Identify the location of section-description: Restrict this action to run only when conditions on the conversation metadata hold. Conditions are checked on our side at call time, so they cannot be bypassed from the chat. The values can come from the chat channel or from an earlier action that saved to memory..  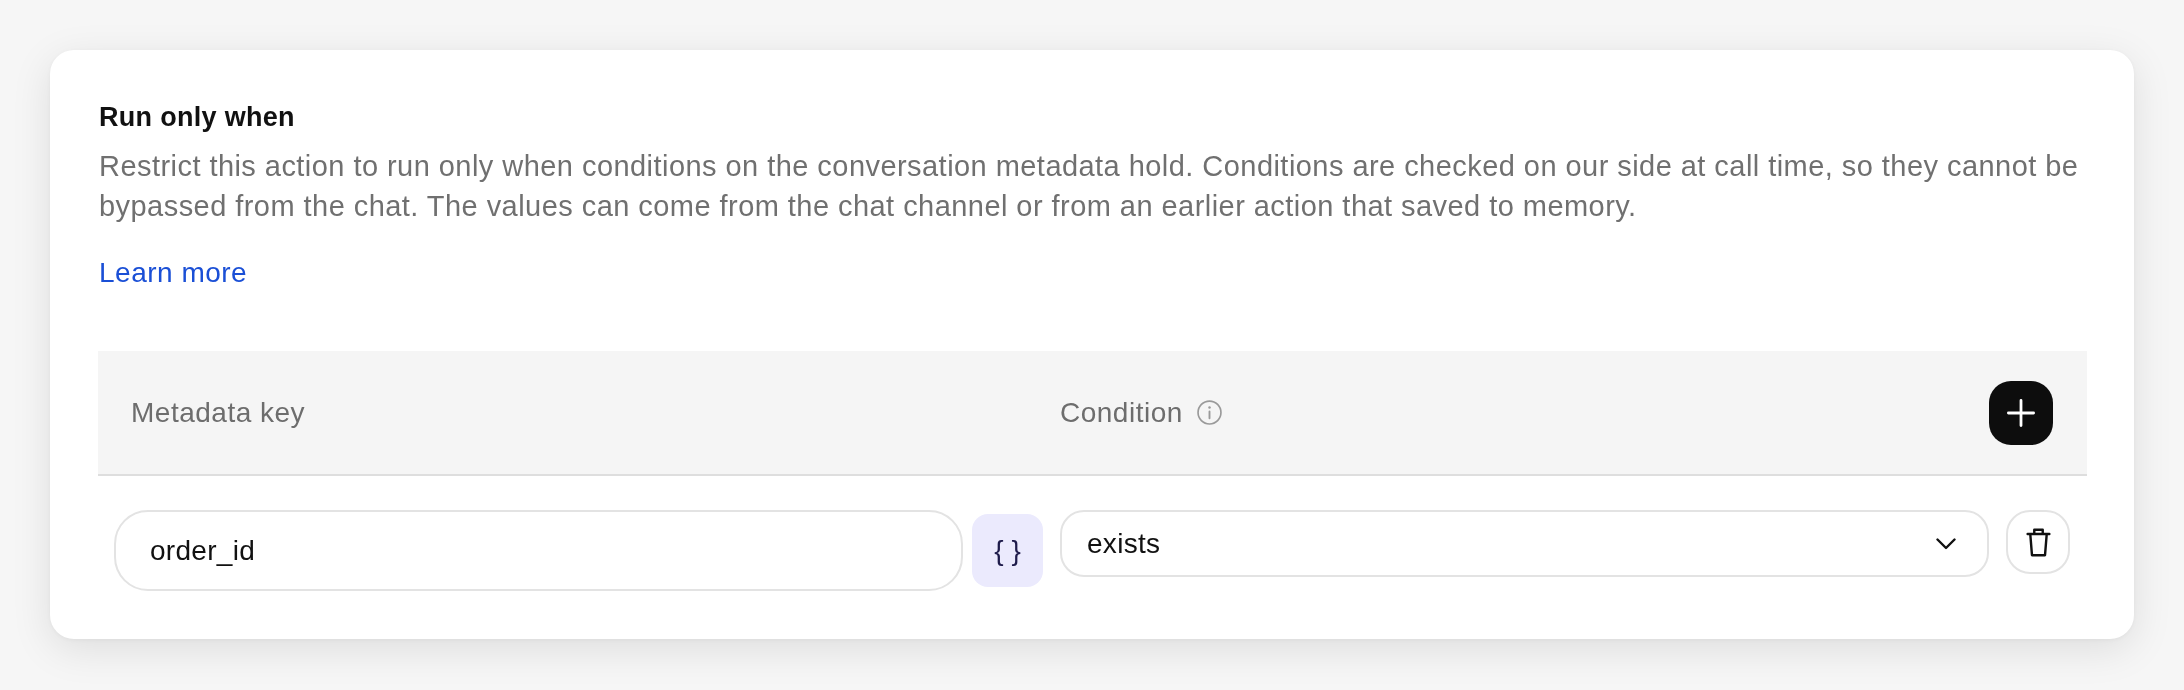
(1089, 186).